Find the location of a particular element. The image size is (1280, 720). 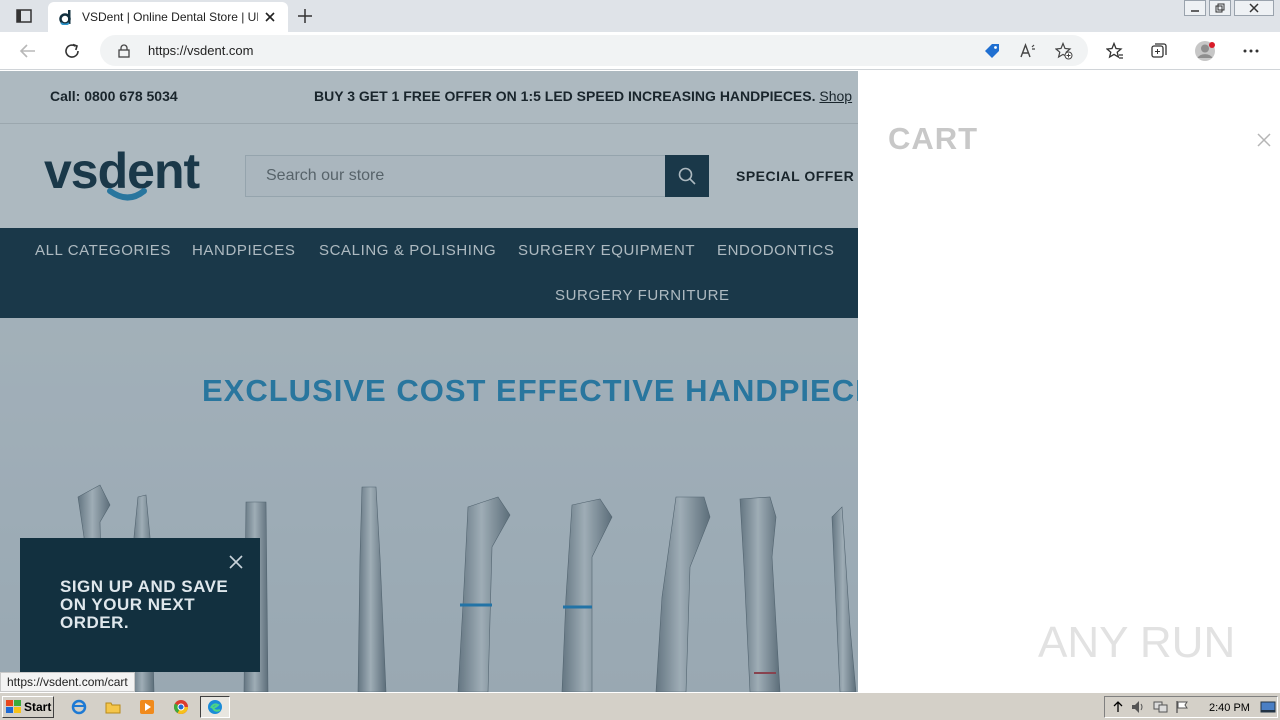

url-text: https://vsdent.com is located at coordinates (201, 50).